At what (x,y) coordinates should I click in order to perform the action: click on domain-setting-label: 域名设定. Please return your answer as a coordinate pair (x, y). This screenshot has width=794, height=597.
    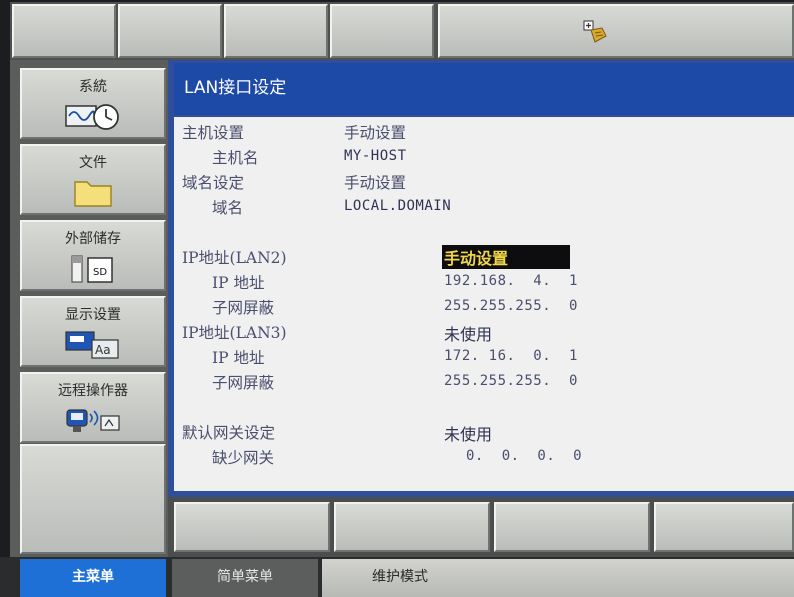
    Looking at the image, I should click on (213, 183).